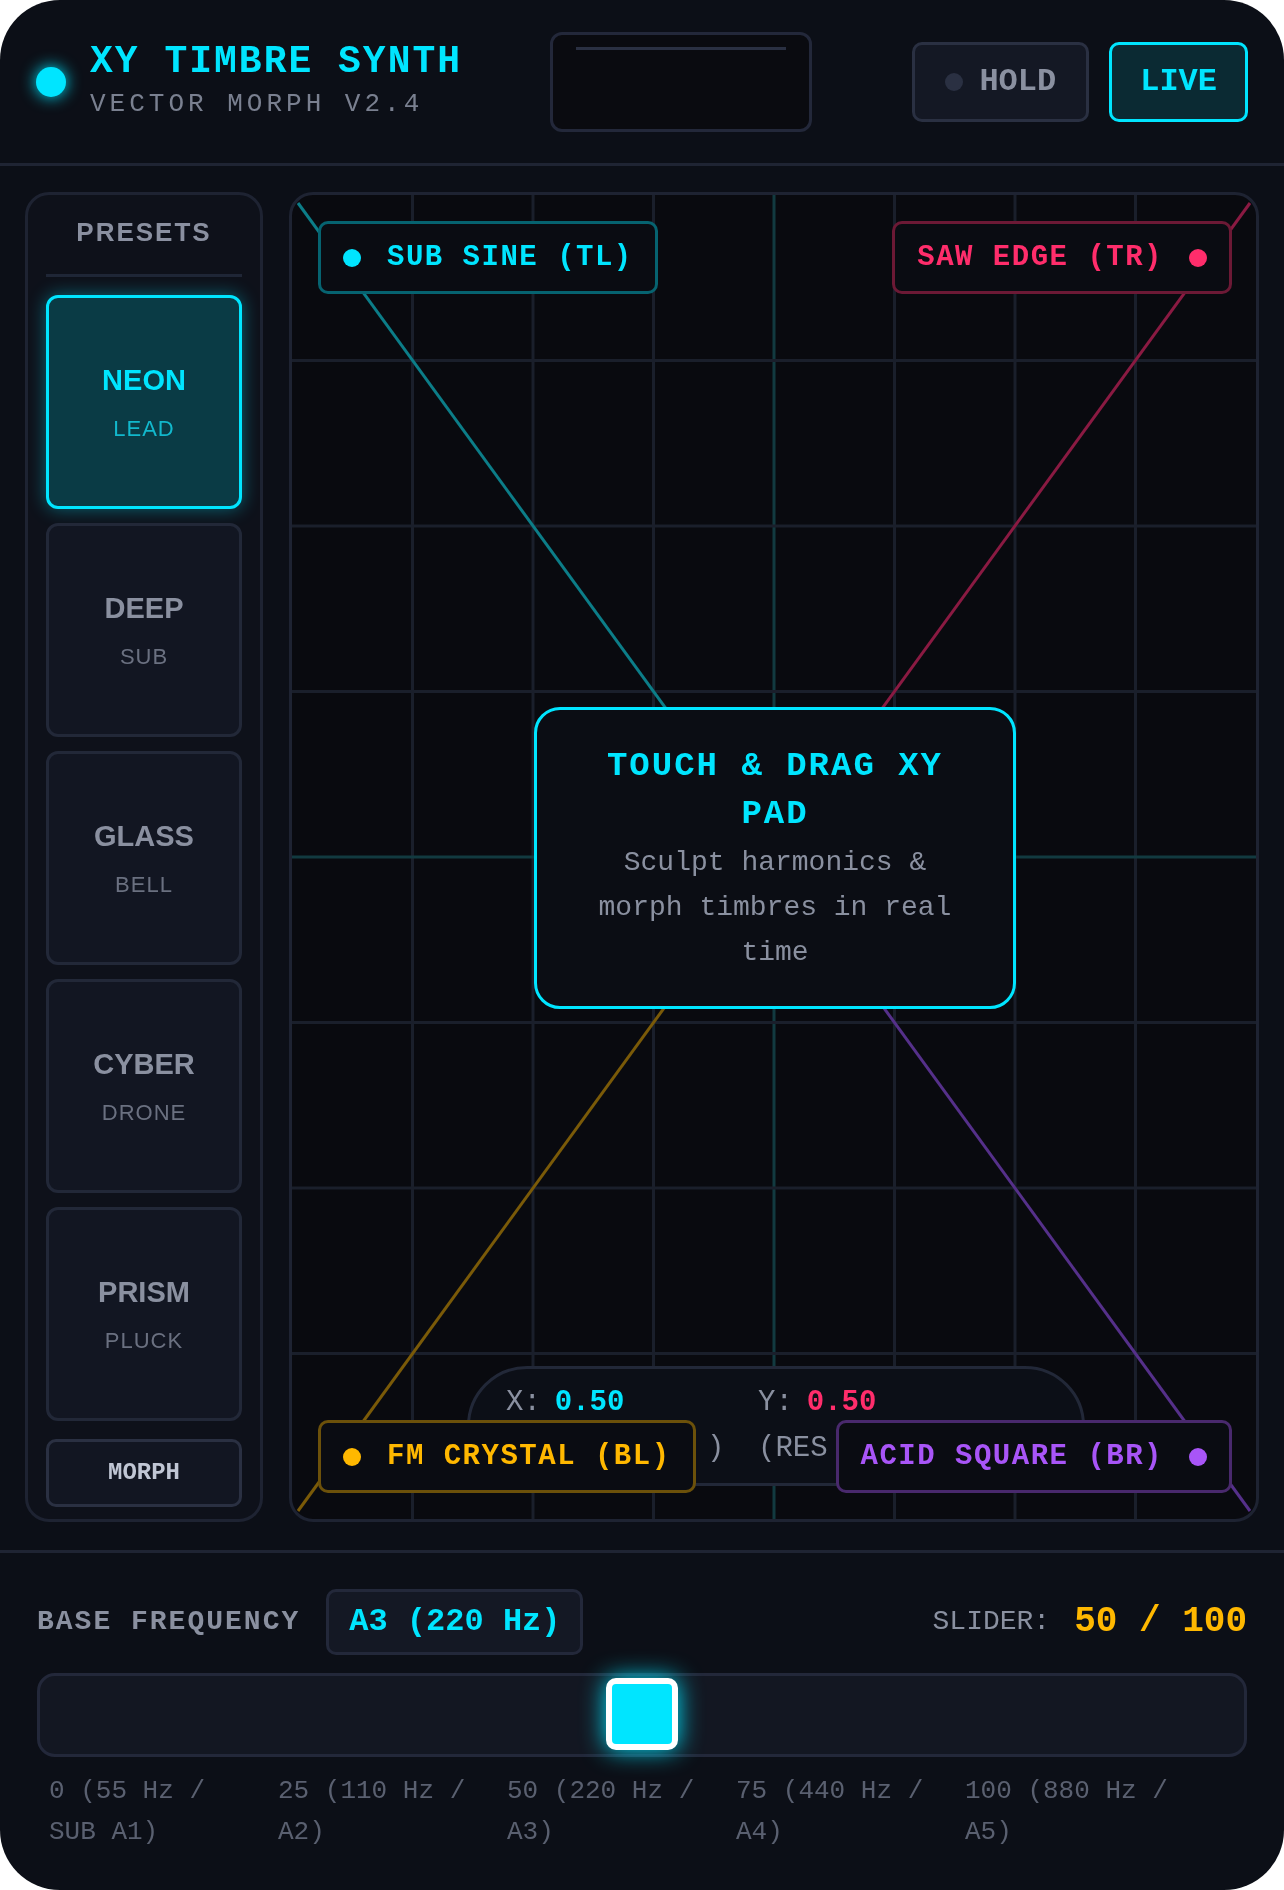  Describe the element at coordinates (1160, 1622) in the screenshot. I see `slider-value: 50 / 100` at that location.